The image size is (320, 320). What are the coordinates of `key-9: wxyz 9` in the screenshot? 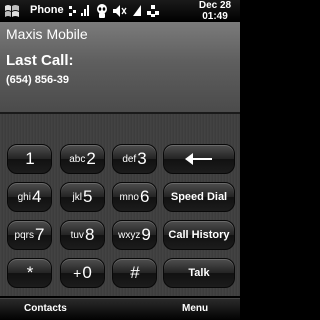 It's located at (134, 235).